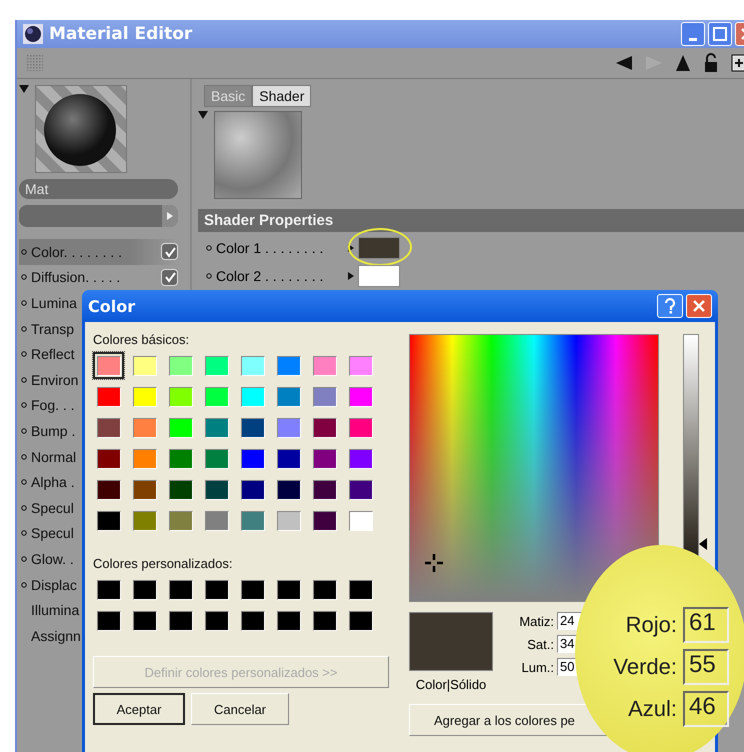 The width and height of the screenshot is (744, 752). Describe the element at coordinates (120, 34) in the screenshot. I see `window-title: Material Editor` at that location.